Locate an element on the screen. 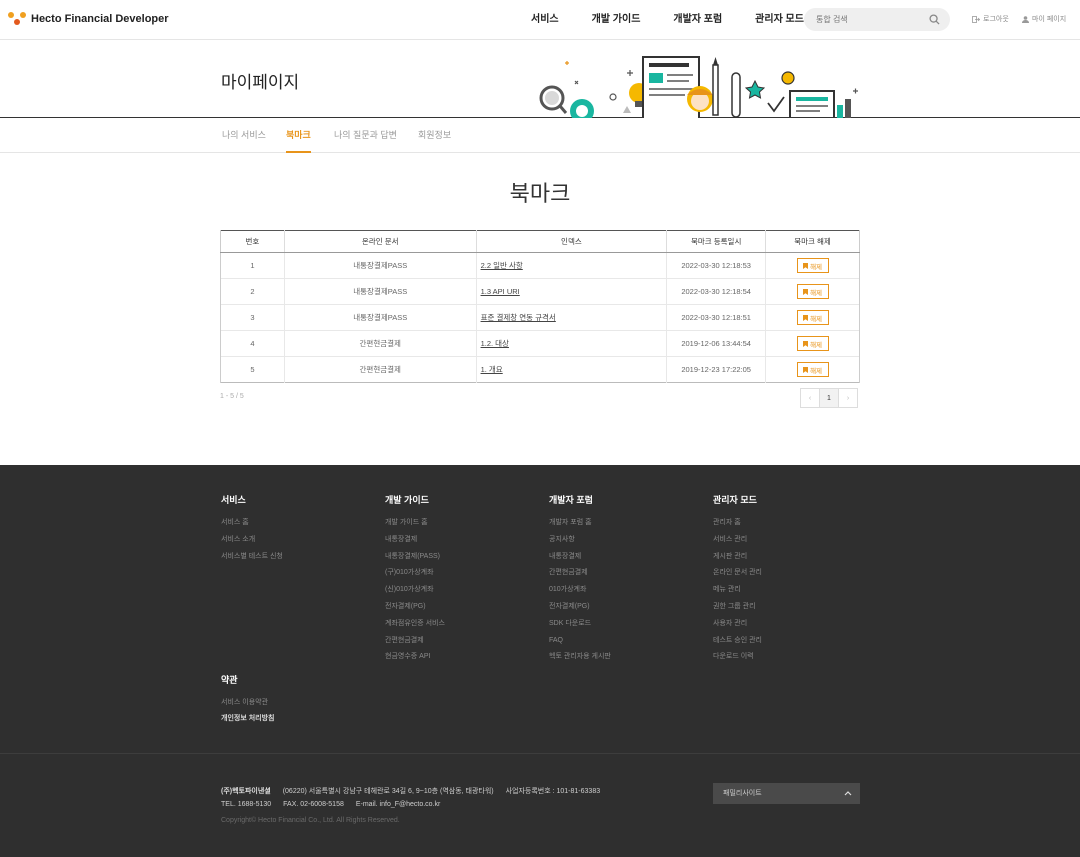 The height and width of the screenshot is (857, 1080). pagination: ‹ 1 › is located at coordinates (829, 398).